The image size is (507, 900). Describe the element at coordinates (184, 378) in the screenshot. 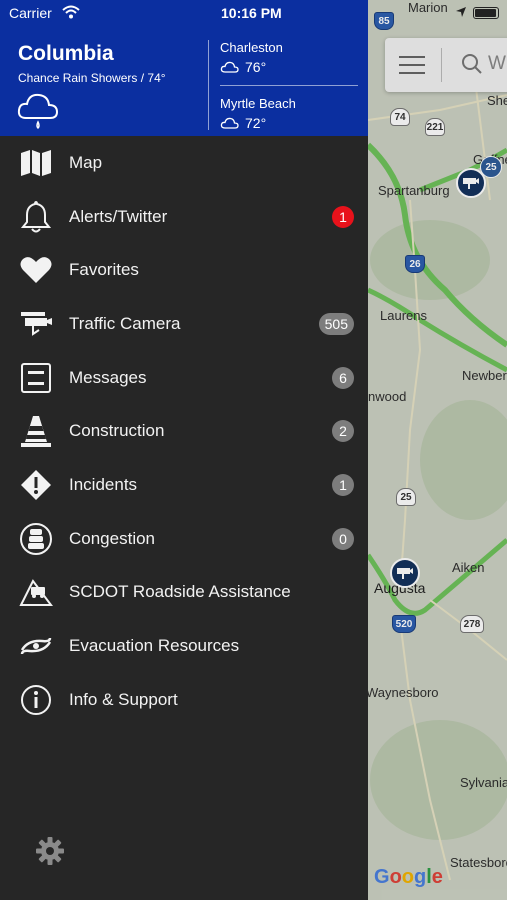

I see `menu-item-messages: Messages 6` at that location.